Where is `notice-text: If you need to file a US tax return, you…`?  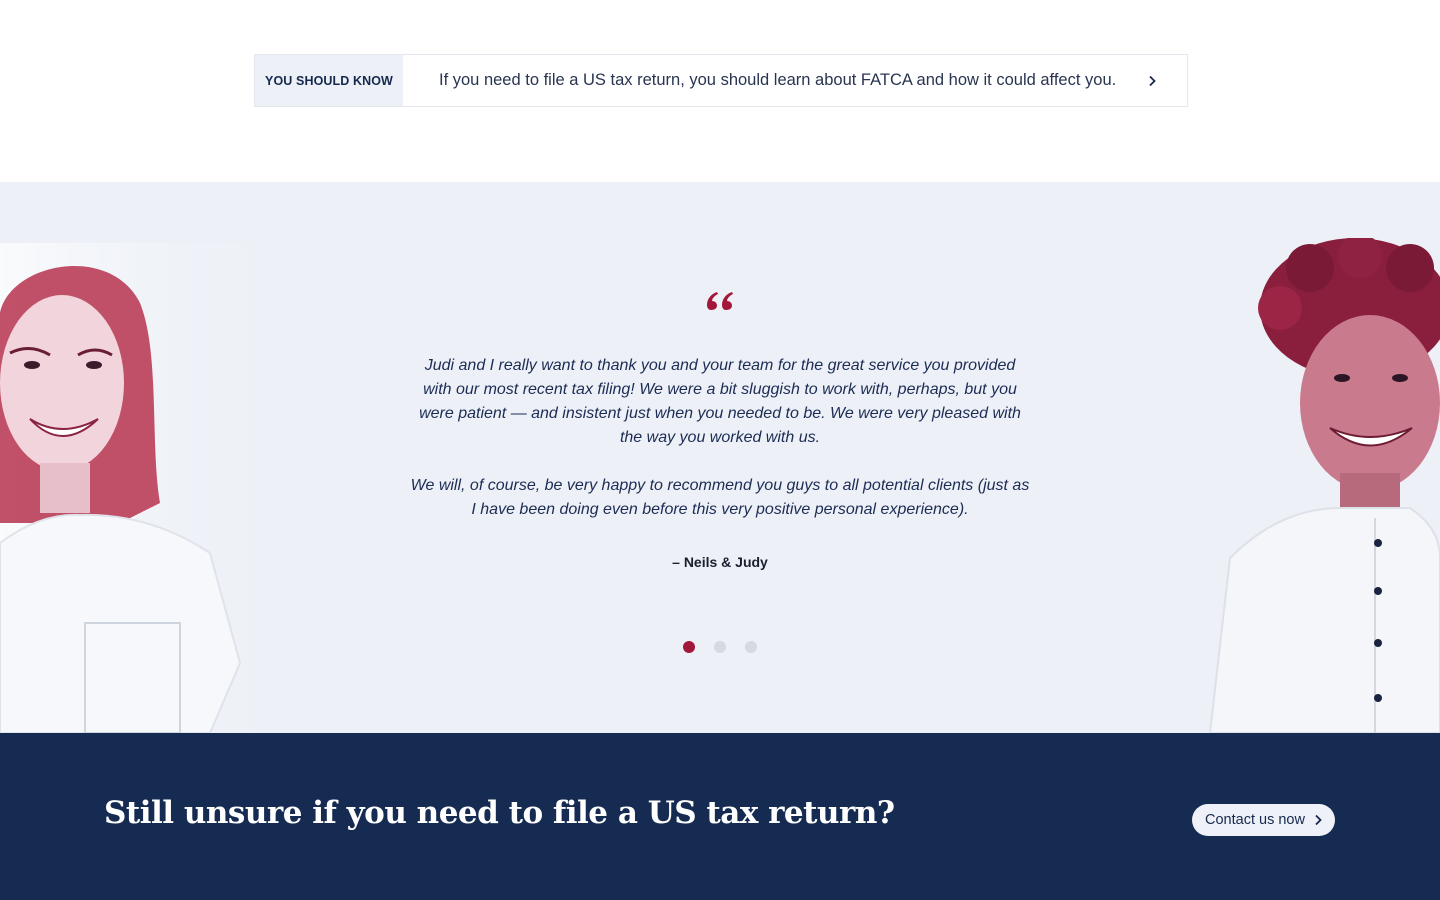
notice-text: If you need to file a US tax return, you… is located at coordinates (760, 80).